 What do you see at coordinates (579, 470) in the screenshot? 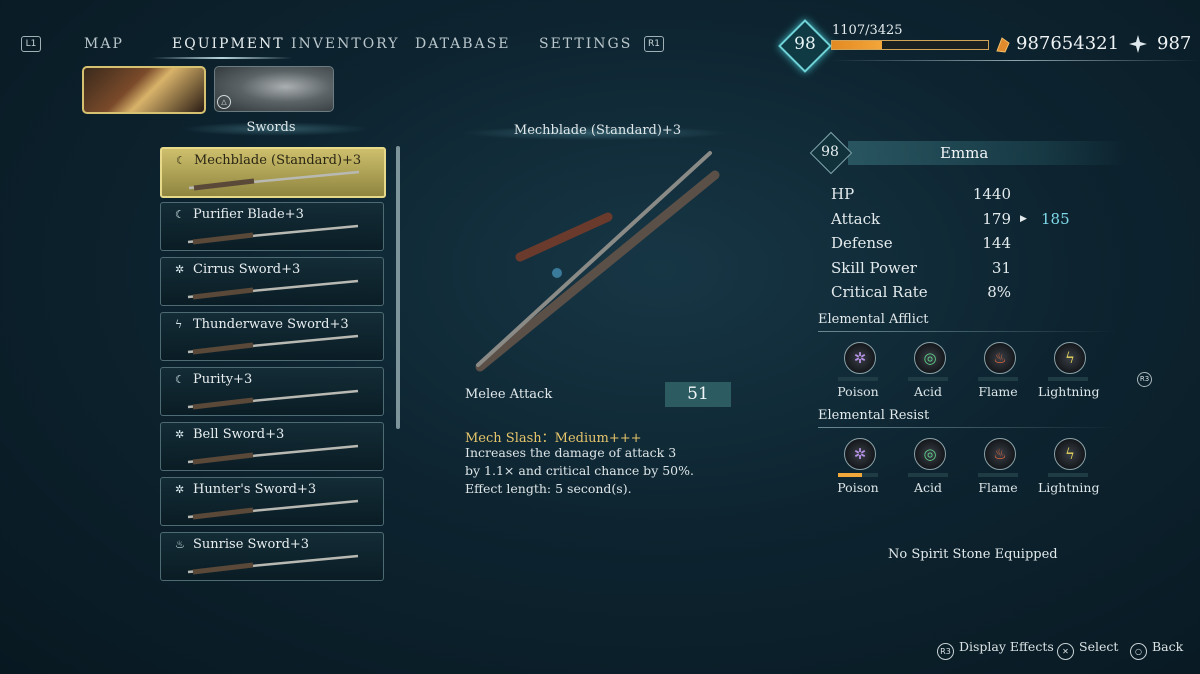
I see `effect-description-line: by 1.1× and critical chance by 50%.` at bounding box center [579, 470].